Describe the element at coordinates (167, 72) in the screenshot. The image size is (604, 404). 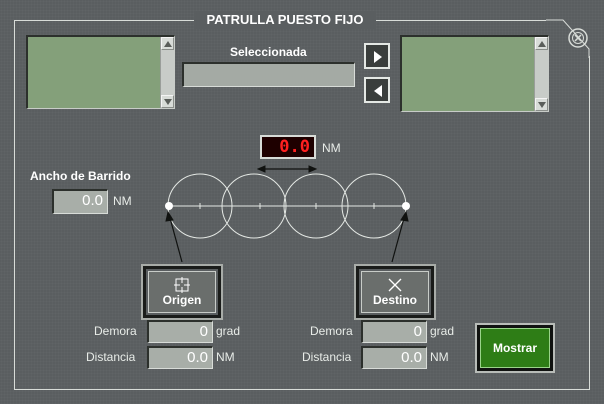
I see `left-list-scrollbar` at that location.